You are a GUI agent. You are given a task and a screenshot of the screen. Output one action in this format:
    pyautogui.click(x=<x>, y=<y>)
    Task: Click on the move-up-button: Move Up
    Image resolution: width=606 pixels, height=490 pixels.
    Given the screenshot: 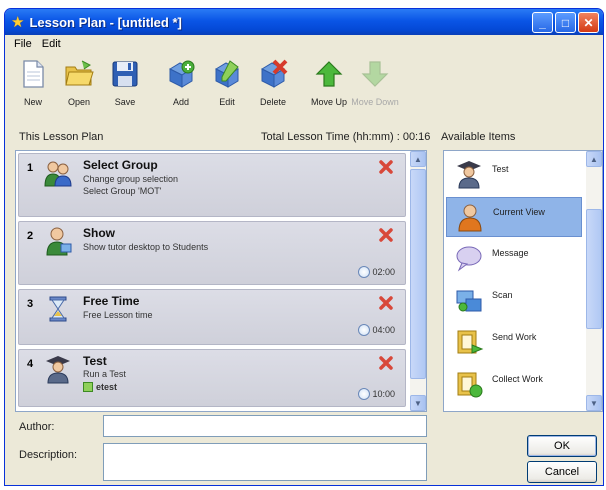 What is the action you would take?
    pyautogui.click(x=329, y=81)
    